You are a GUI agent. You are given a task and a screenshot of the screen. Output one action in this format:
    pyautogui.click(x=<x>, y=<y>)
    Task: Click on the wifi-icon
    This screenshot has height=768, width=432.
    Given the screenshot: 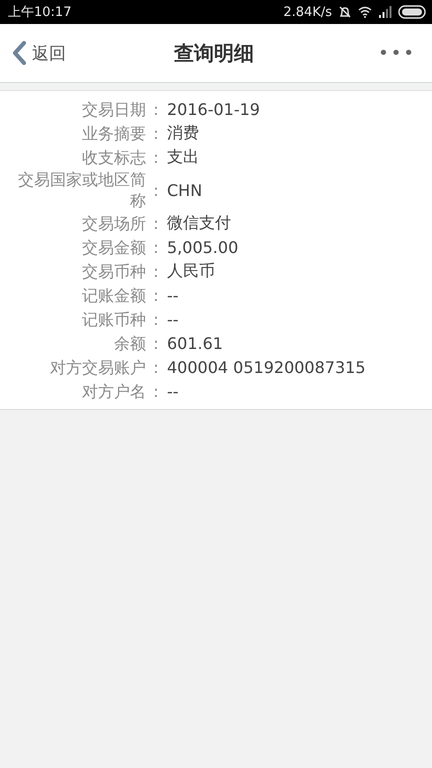 What is the action you would take?
    pyautogui.click(x=365, y=12)
    